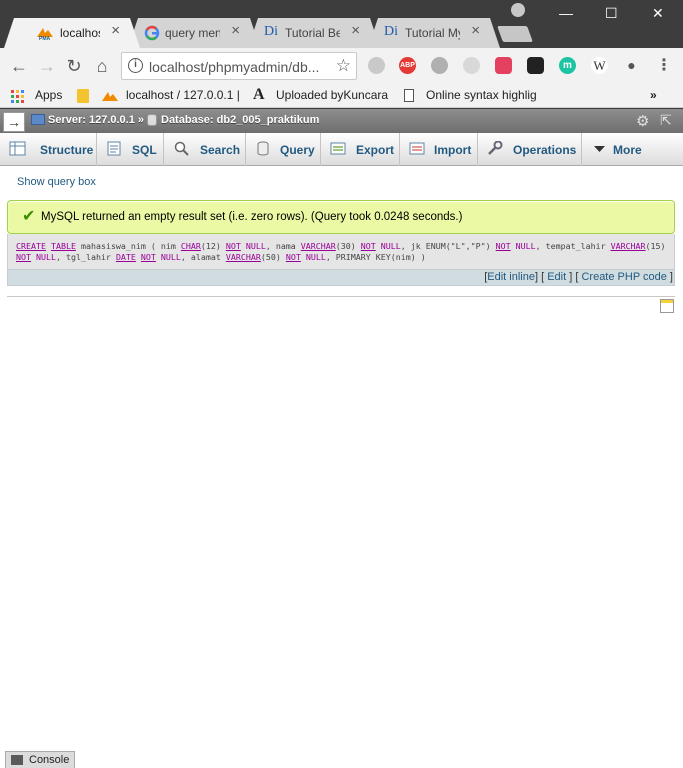 The height and width of the screenshot is (768, 683). What do you see at coordinates (56, 182) in the screenshot?
I see `show-query-box-link: Show query box` at bounding box center [56, 182].